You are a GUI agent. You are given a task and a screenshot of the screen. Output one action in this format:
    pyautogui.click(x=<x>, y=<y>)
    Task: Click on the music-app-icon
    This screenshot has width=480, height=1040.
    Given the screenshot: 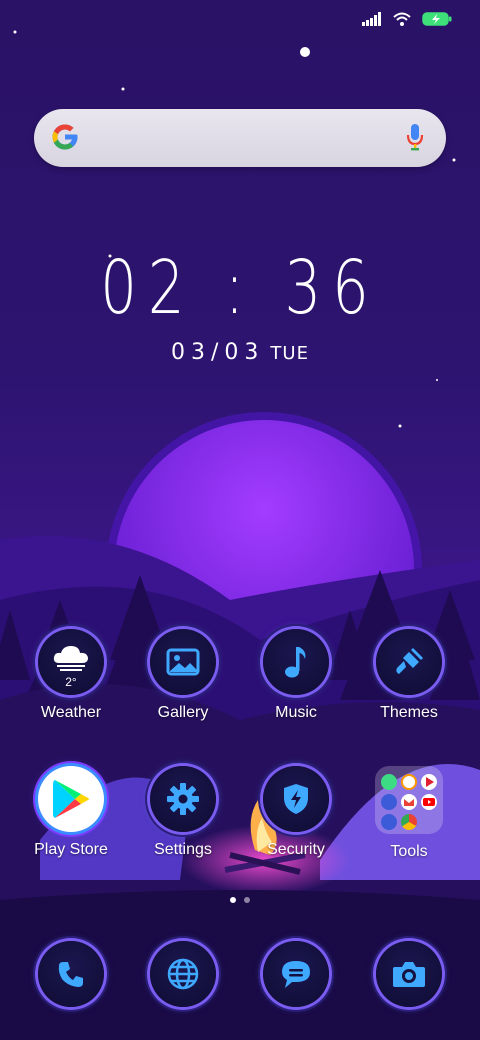 What is the action you would take?
    pyautogui.click(x=296, y=662)
    